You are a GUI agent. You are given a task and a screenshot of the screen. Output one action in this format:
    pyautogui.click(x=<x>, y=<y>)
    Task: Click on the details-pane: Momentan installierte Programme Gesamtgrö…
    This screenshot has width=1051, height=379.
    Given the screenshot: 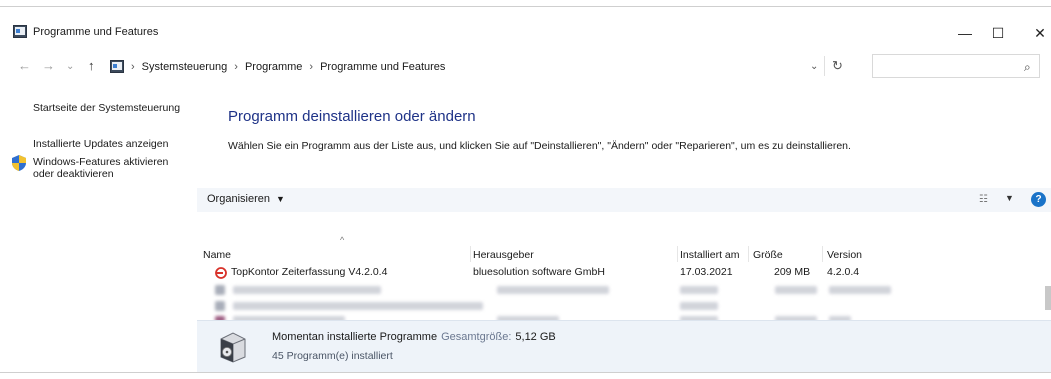 What is the action you would take?
    pyautogui.click(x=624, y=346)
    